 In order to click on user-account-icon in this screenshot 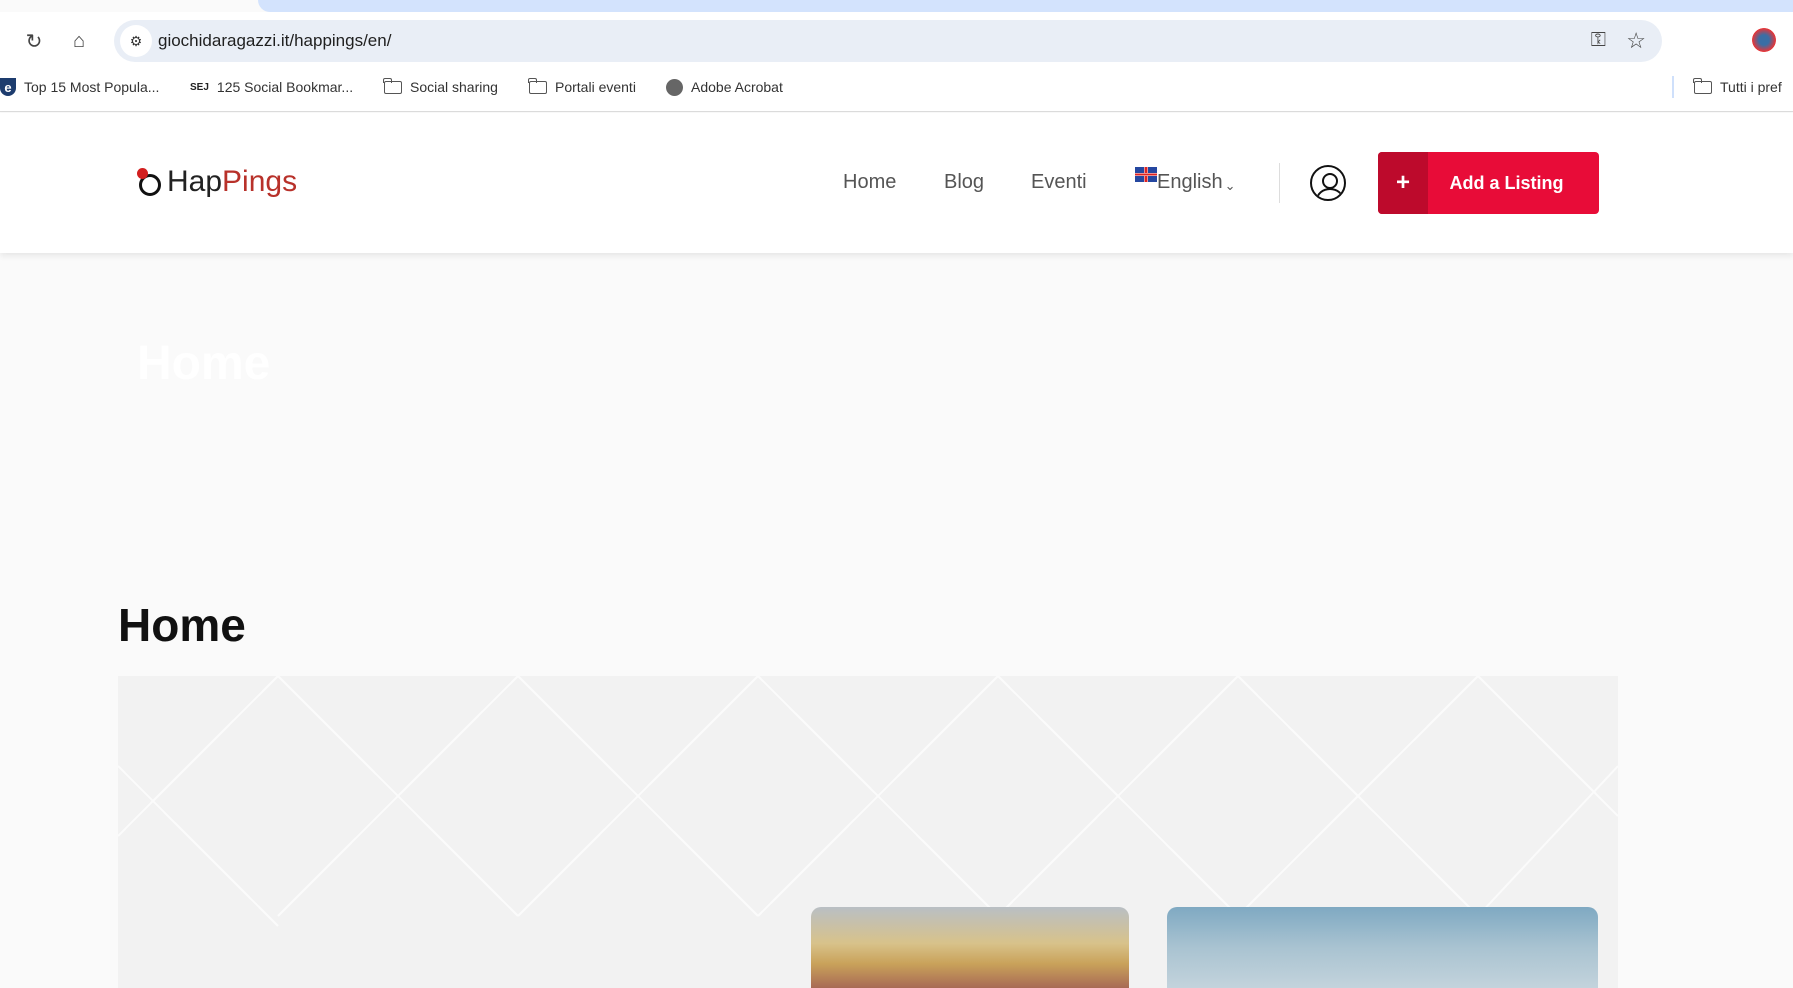, I will do `click(1328, 183)`.